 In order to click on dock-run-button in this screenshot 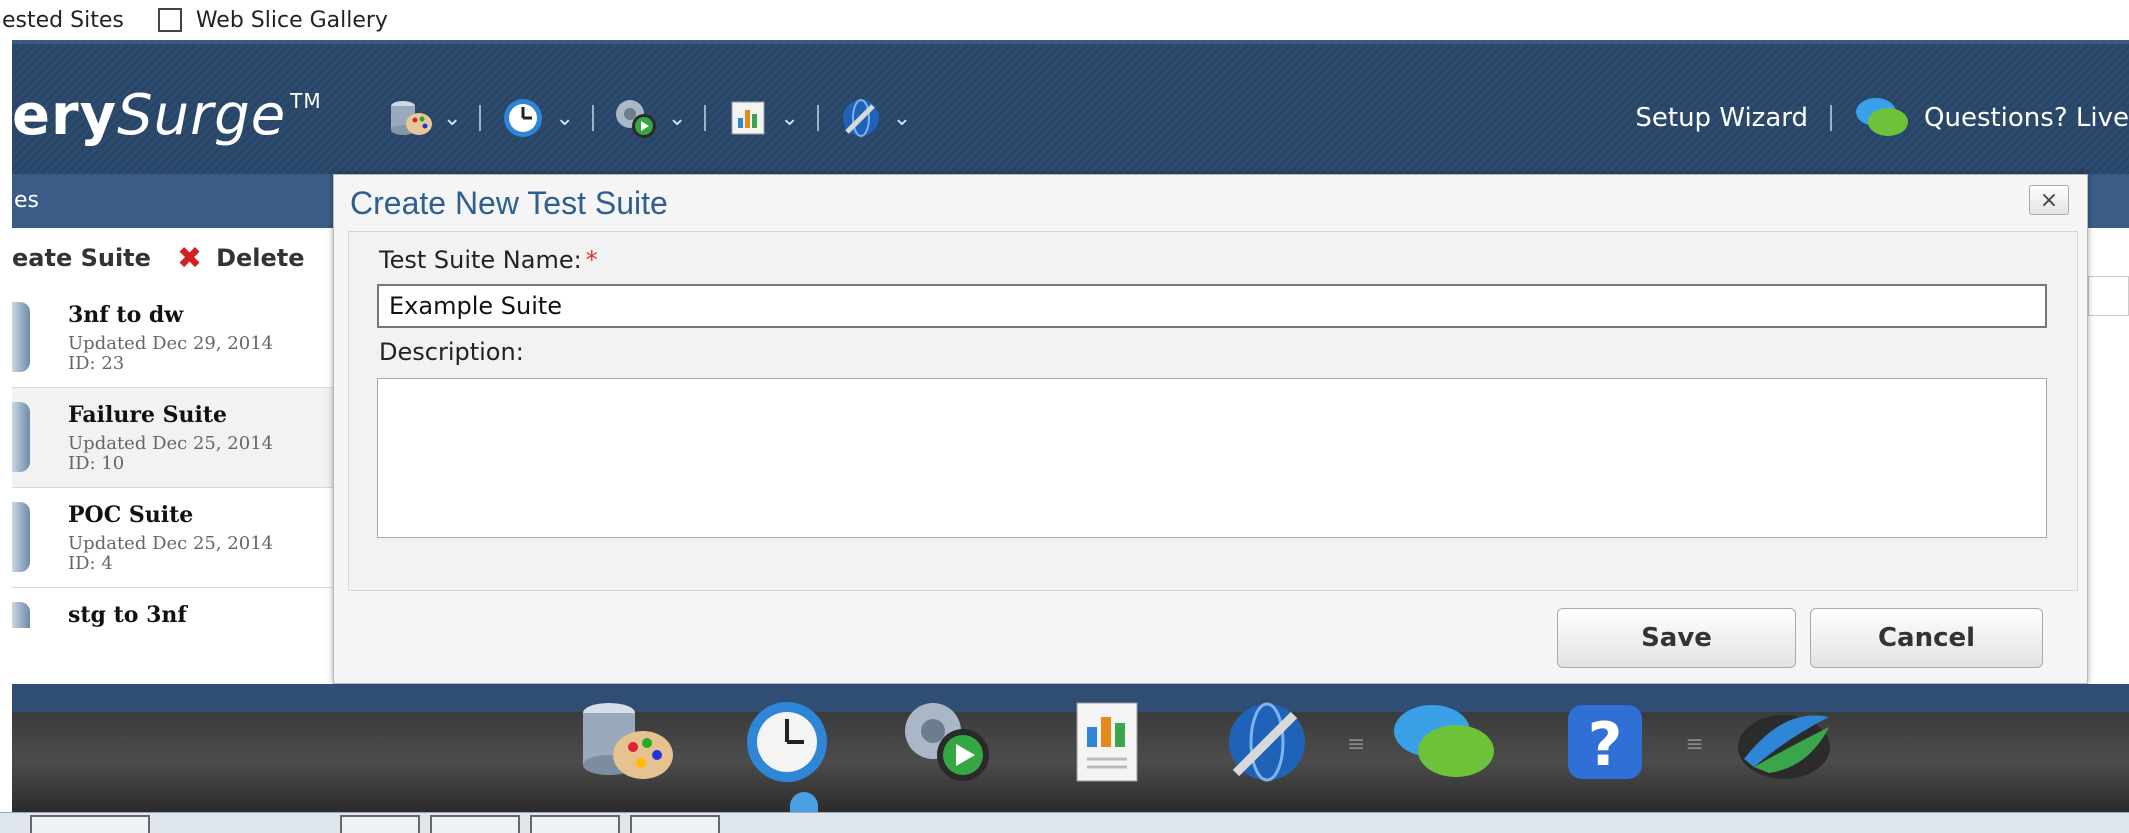, I will do `click(947, 744)`.